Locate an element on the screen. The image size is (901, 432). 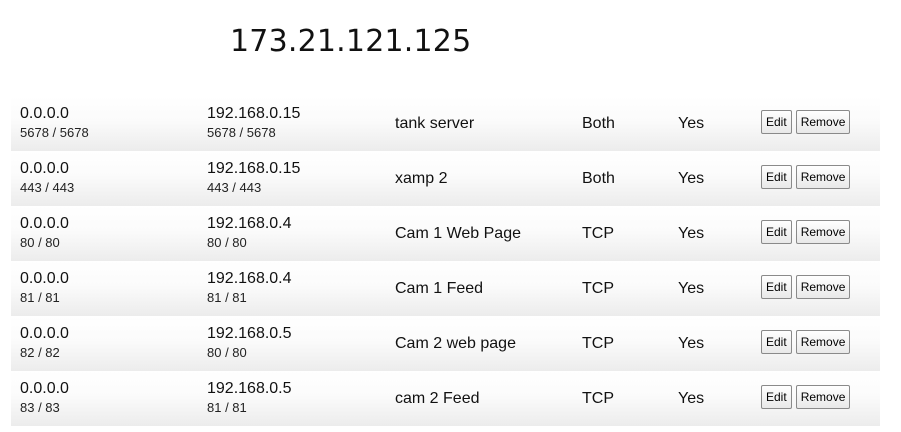
public-ip-title: 173.21.121.125 is located at coordinates (351, 41).